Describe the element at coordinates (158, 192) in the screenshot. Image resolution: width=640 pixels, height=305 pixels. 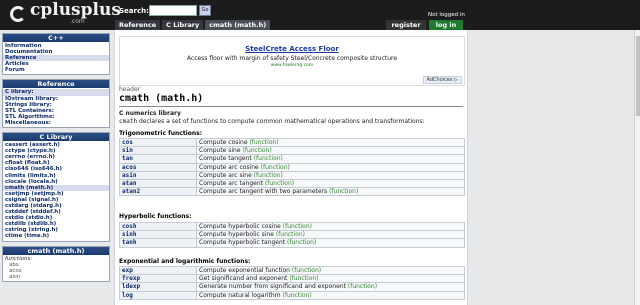
I see `function-link: atan2` at that location.